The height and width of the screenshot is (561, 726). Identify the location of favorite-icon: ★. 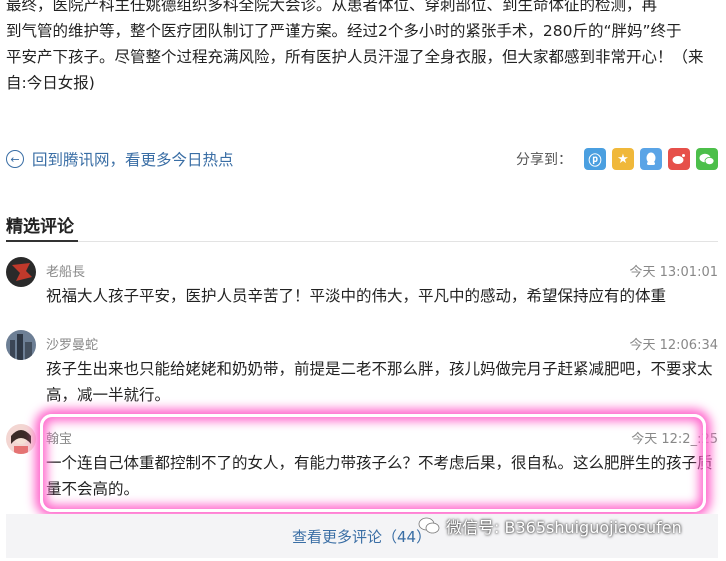
(623, 159).